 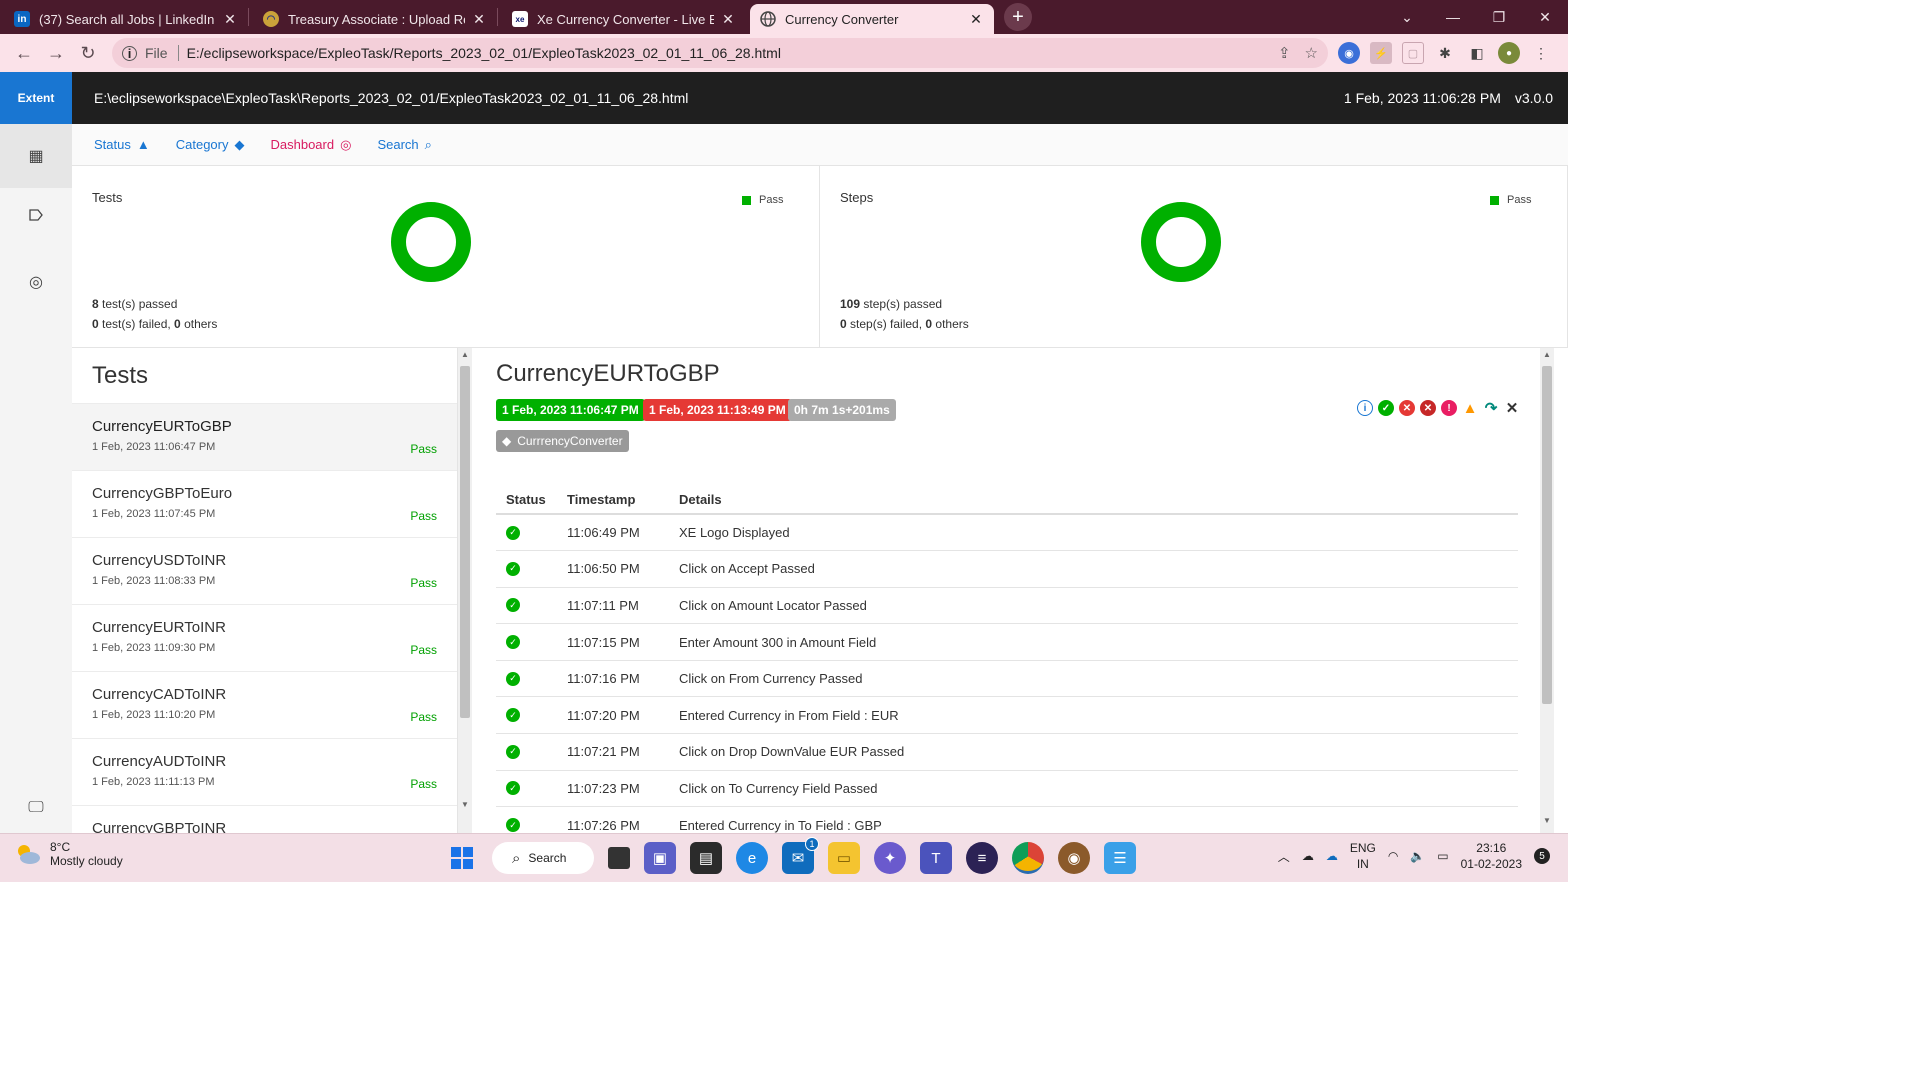 I want to click on share-icon: ⇪, so click(x=1284, y=53).